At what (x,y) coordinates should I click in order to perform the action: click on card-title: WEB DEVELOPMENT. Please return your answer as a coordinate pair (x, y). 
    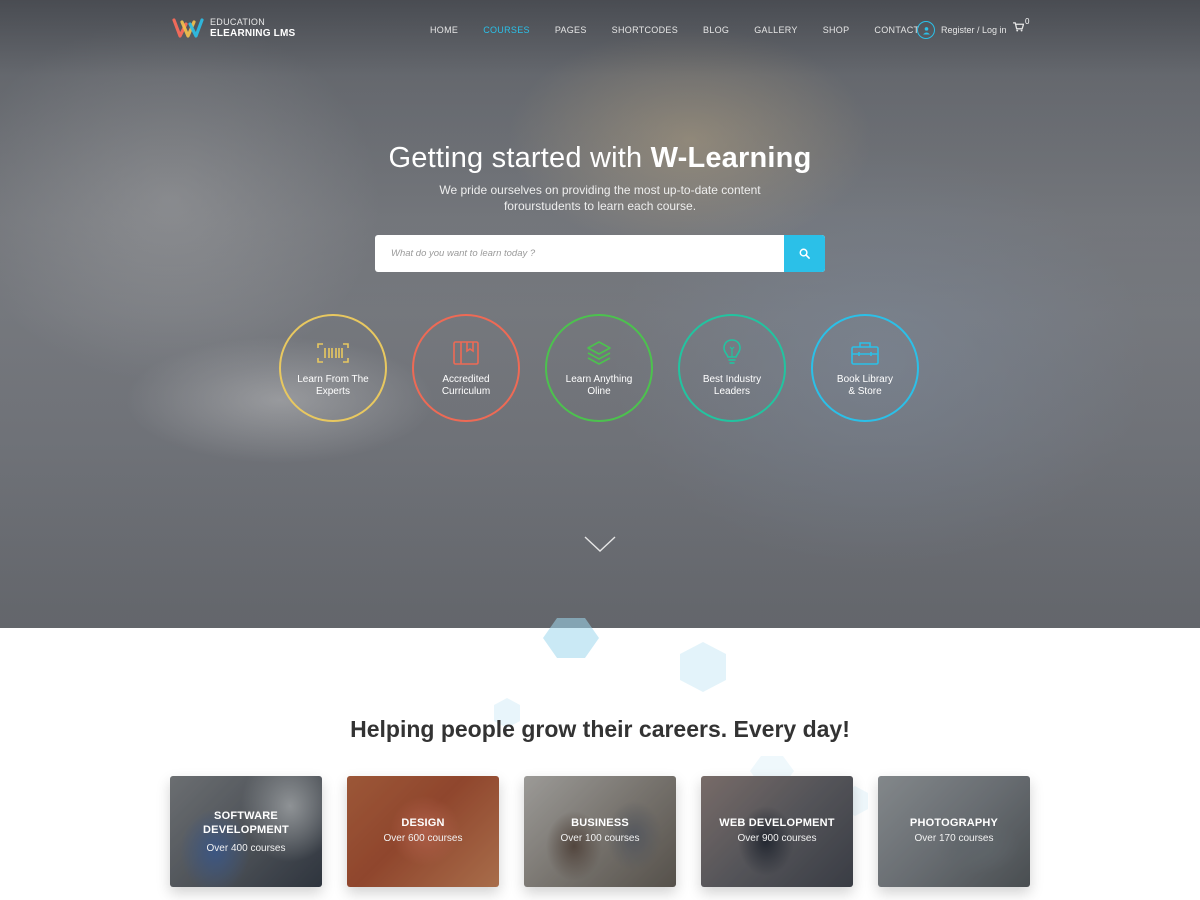
    Looking at the image, I should click on (777, 823).